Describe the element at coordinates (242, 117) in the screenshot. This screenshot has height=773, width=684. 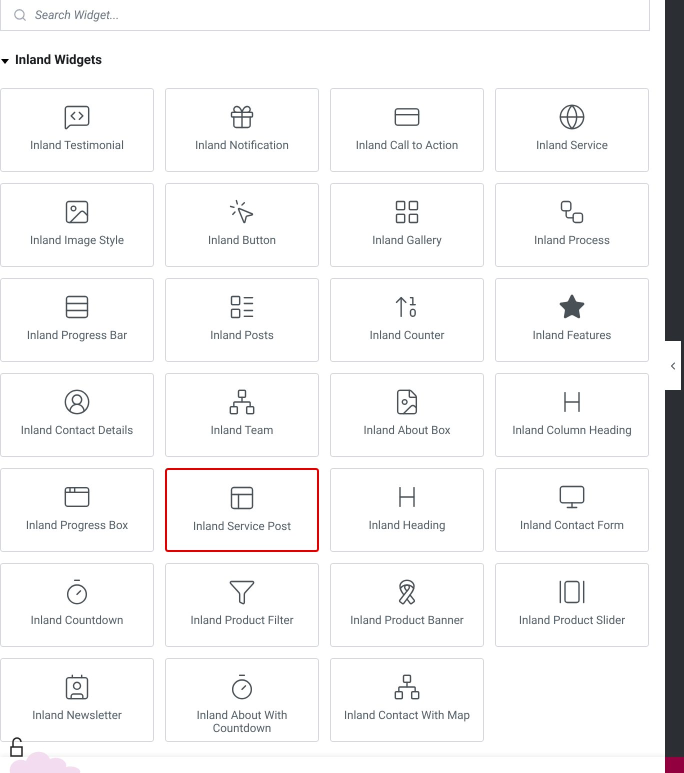
I see `gift-icon` at that location.